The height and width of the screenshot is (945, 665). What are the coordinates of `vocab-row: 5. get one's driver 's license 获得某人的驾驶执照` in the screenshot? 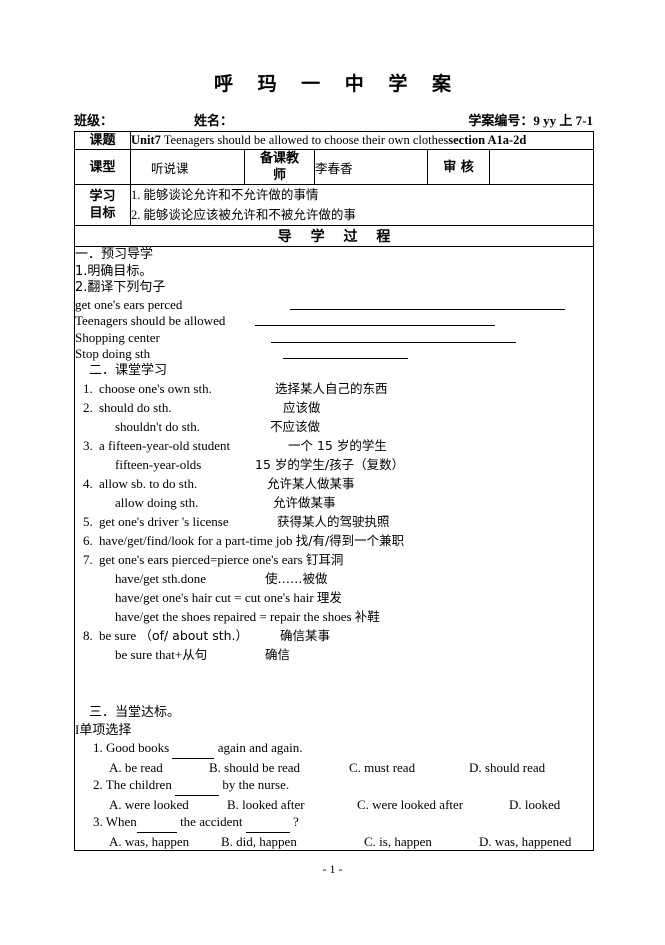 It's located at (334, 521).